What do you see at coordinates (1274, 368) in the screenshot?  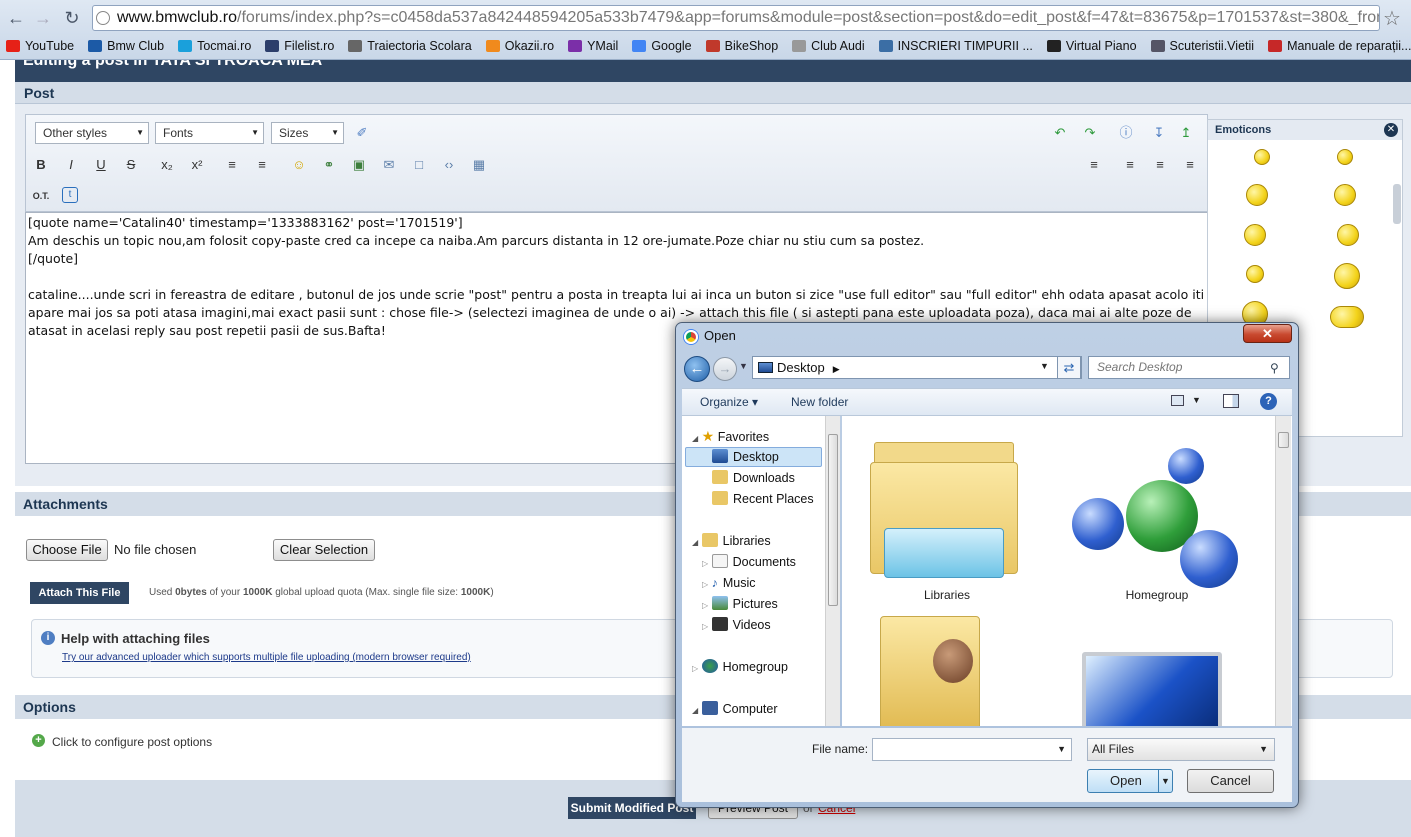 I see `search-icon: ⚲` at bounding box center [1274, 368].